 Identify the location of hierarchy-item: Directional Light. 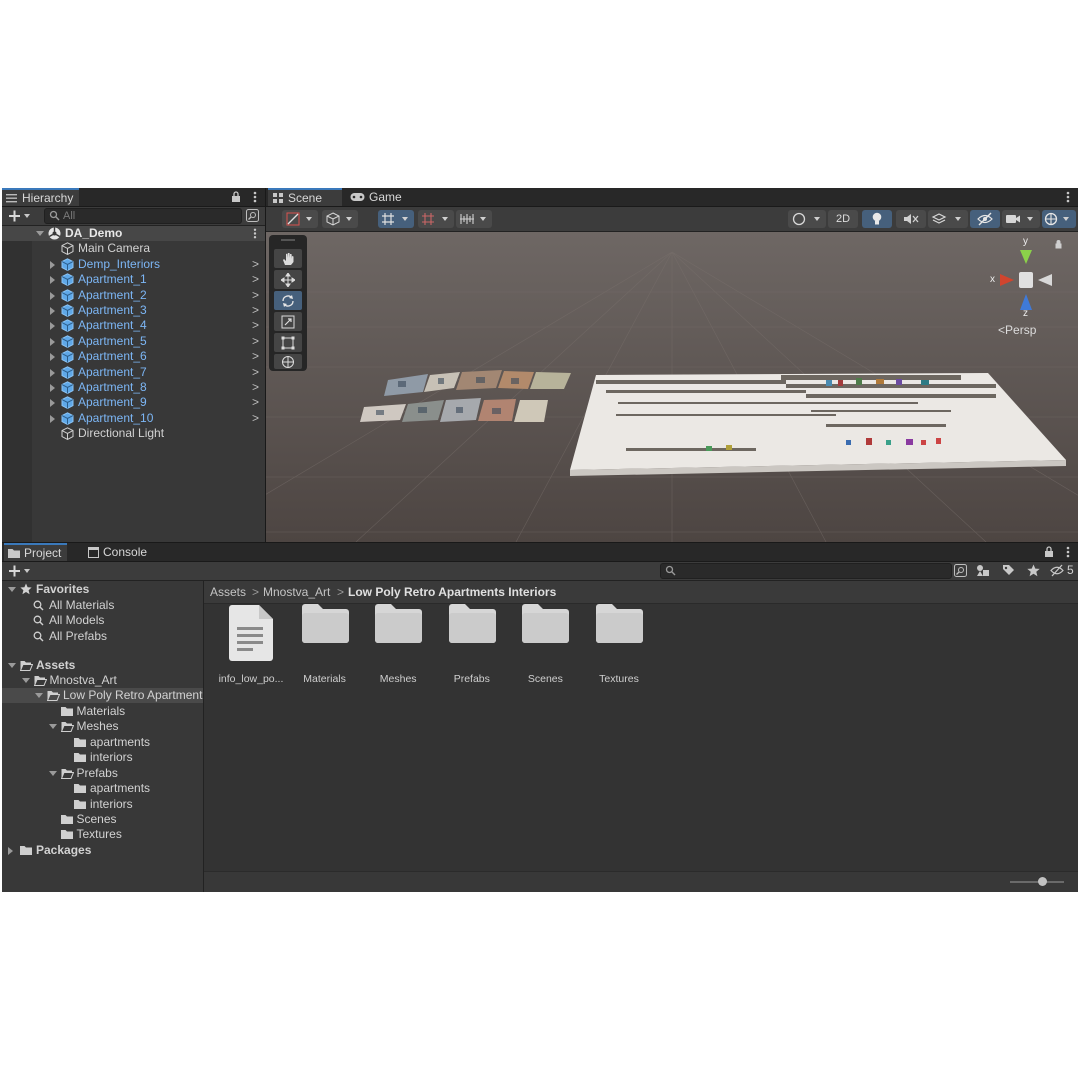
(133, 433).